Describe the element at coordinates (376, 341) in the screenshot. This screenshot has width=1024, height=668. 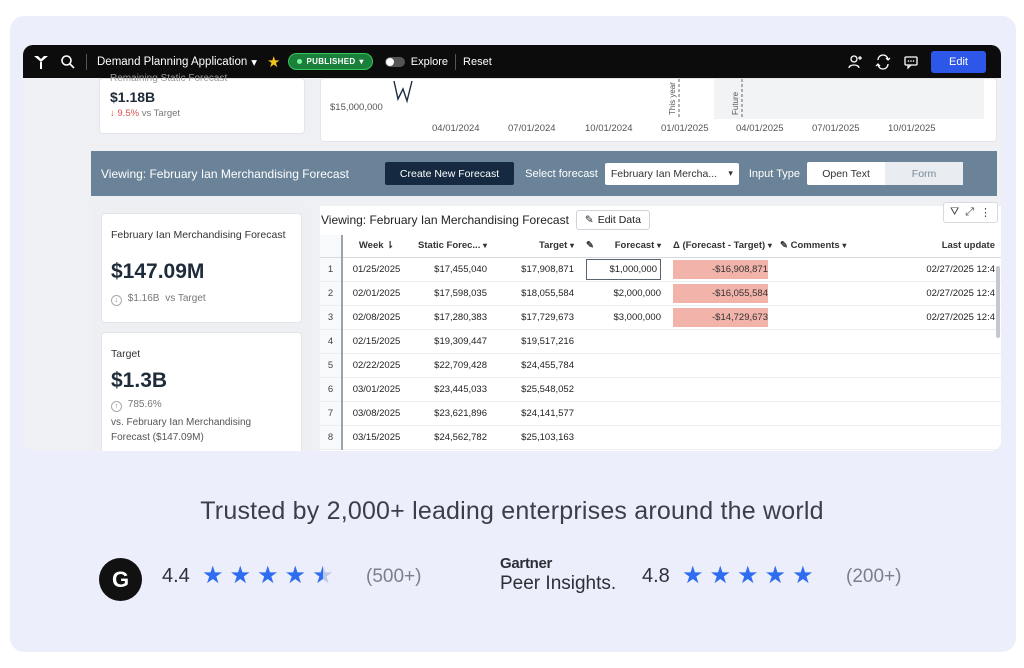
I see `cell-week: 02/15/2025` at that location.